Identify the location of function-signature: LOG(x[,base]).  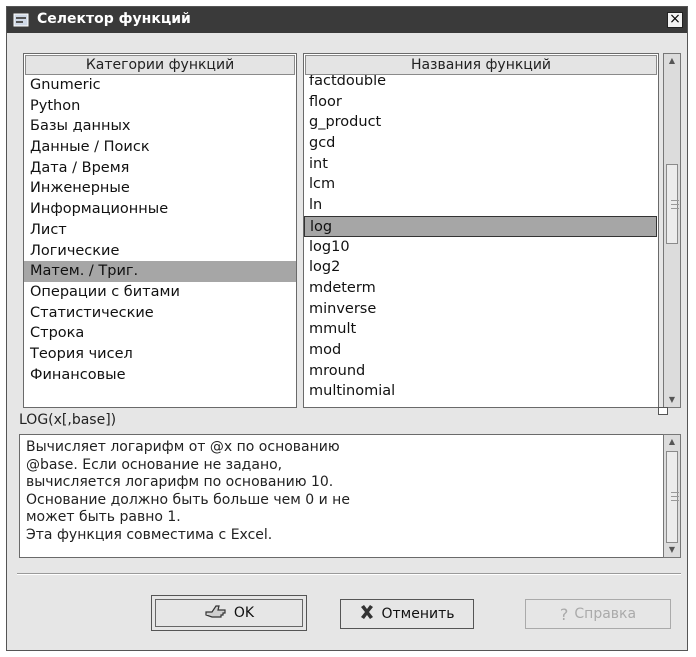
(68, 420).